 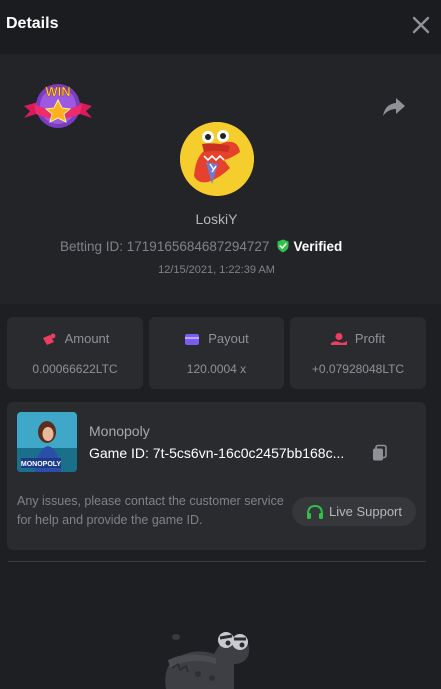 I want to click on game-thumbnail-text: MONOPOLY, so click(x=41, y=464).